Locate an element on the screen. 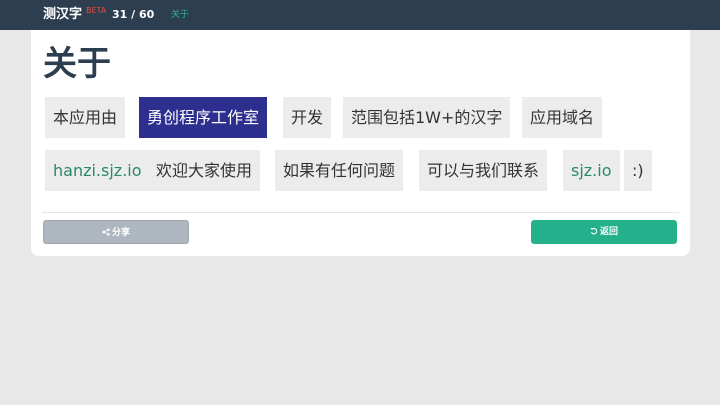  word-tile-link: sjz.io is located at coordinates (591, 170).